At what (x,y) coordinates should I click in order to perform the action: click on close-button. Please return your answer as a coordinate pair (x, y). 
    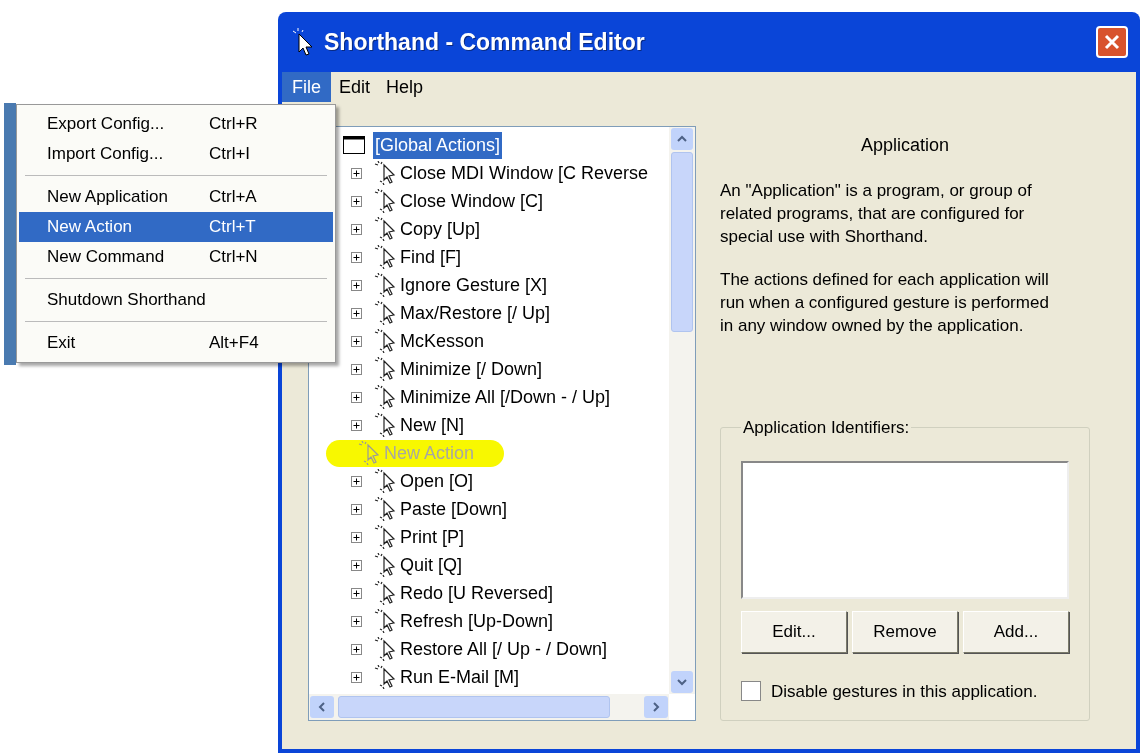
    Looking at the image, I should click on (1112, 42).